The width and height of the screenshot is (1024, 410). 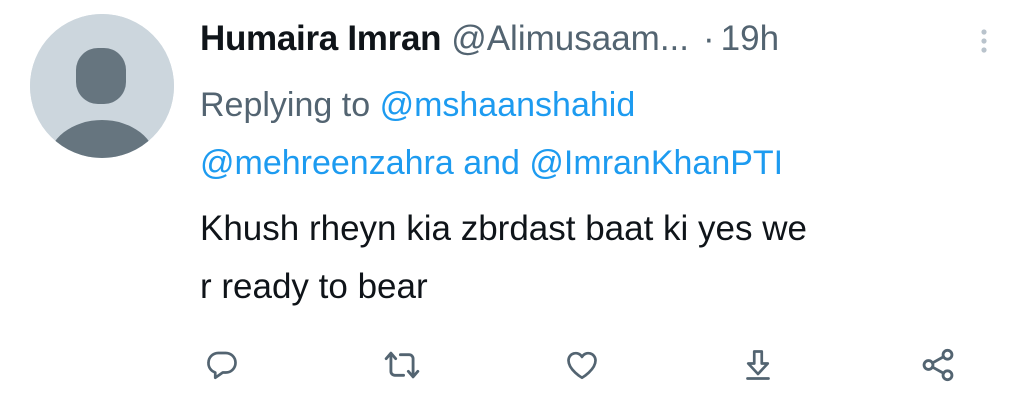 I want to click on more-options-button, so click(x=984, y=41).